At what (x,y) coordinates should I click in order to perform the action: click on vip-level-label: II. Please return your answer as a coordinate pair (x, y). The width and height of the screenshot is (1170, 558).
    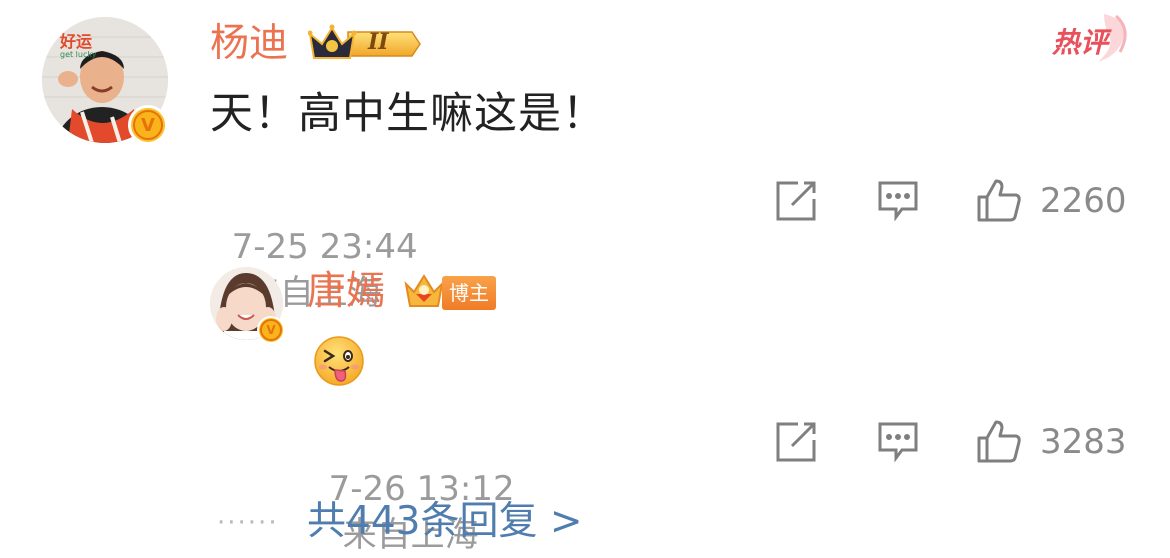
    Looking at the image, I should click on (378, 42).